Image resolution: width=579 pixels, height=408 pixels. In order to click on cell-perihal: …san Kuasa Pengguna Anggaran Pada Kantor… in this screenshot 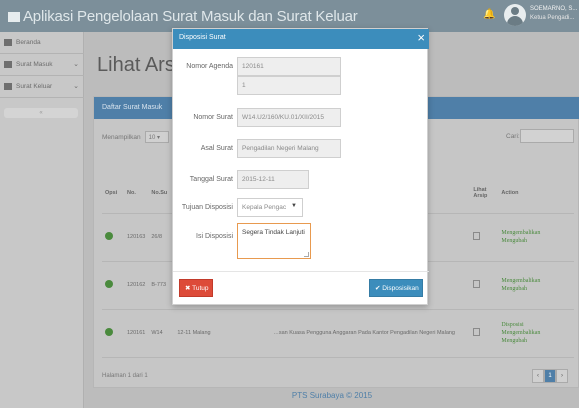, I will do `click(370, 333)`.